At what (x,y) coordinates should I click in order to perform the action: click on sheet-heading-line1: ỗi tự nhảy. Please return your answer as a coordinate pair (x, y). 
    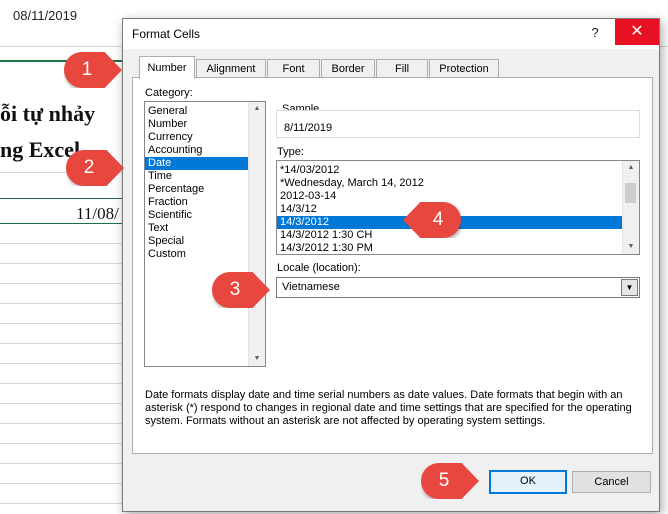
    Looking at the image, I should click on (48, 113).